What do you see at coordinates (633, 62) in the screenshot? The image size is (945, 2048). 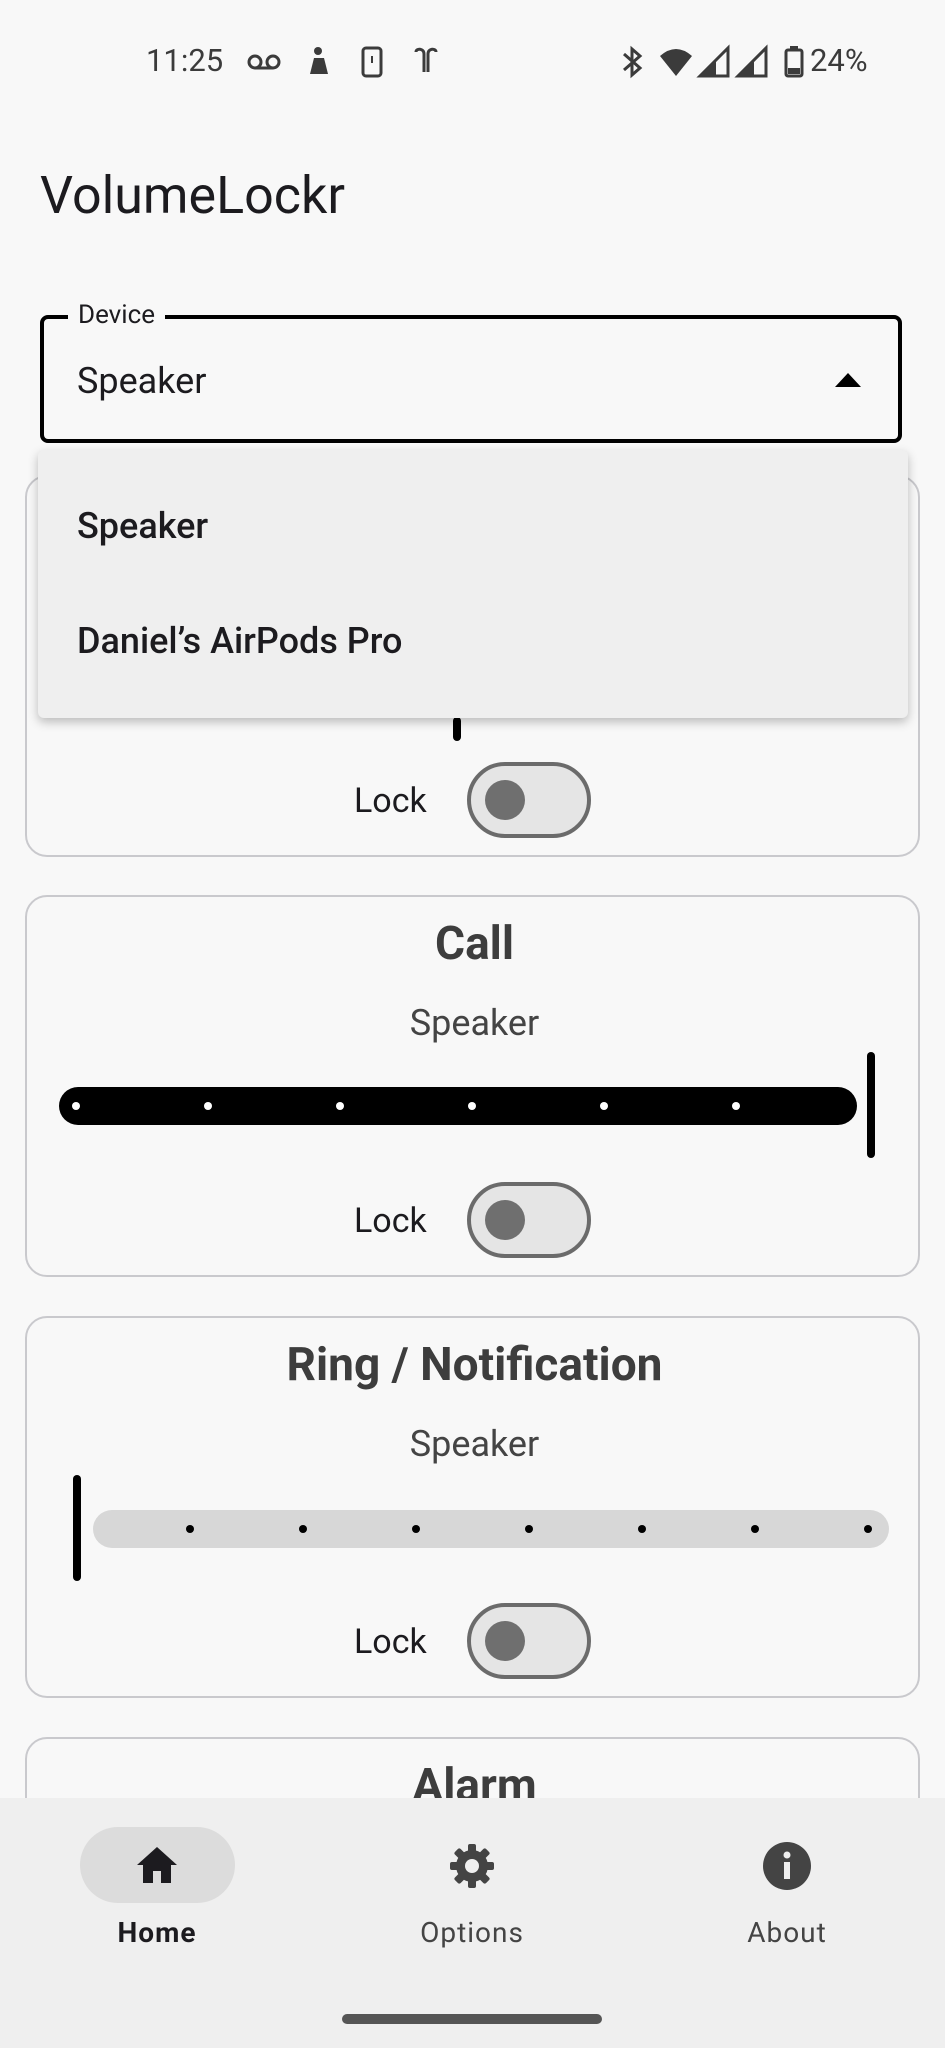 I see `bluetooth-icon` at bounding box center [633, 62].